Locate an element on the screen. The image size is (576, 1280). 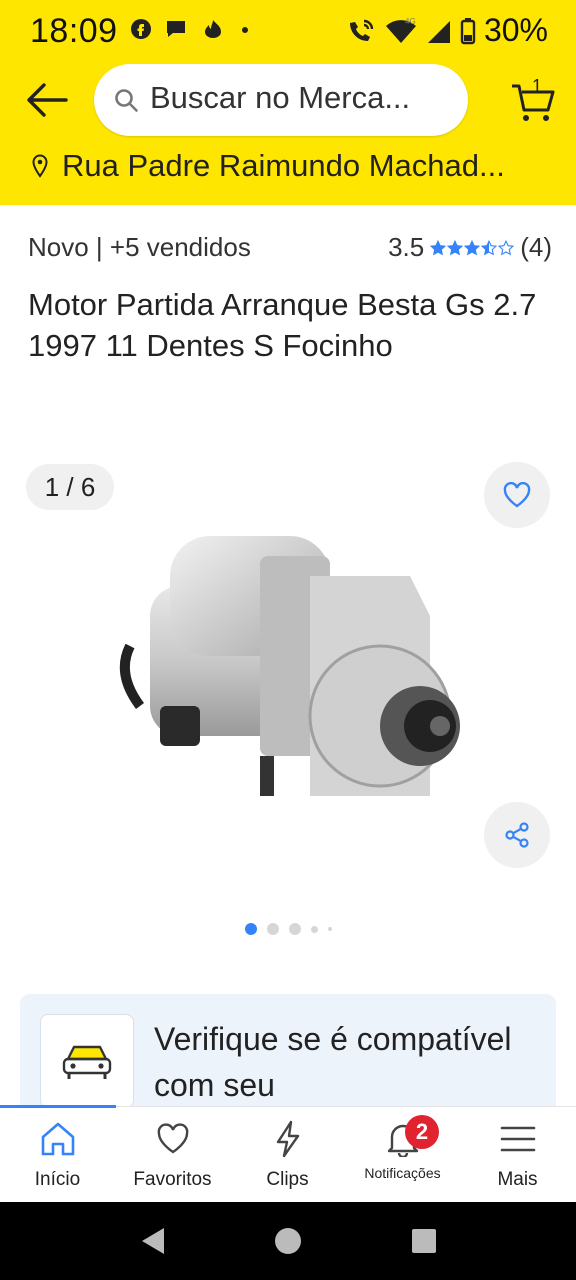
status-bar: 18:09 4G 30% is located at coordinates (288, 32).